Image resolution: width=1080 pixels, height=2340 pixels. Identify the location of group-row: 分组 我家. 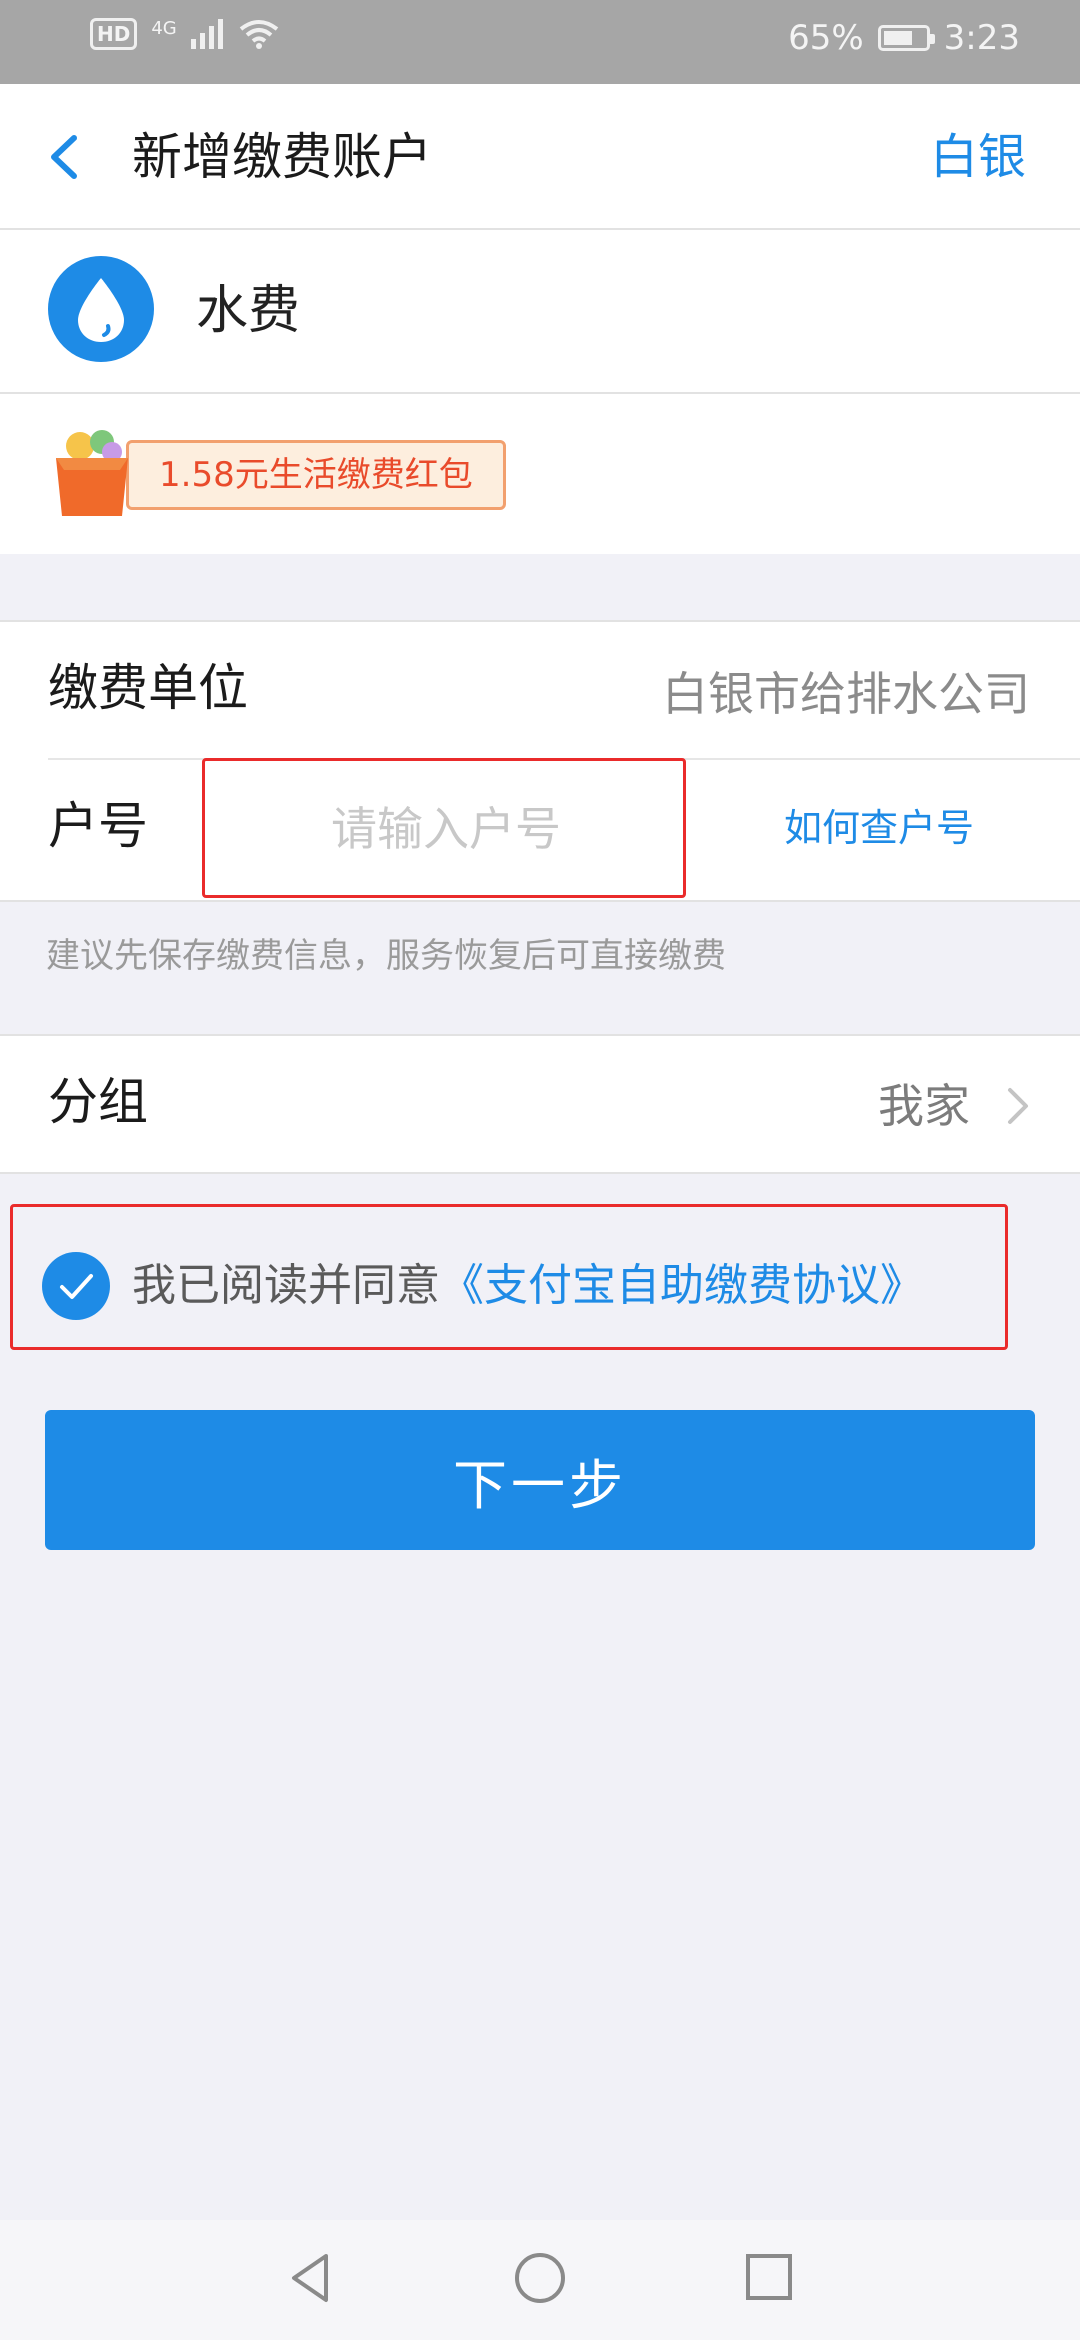
(540, 1104).